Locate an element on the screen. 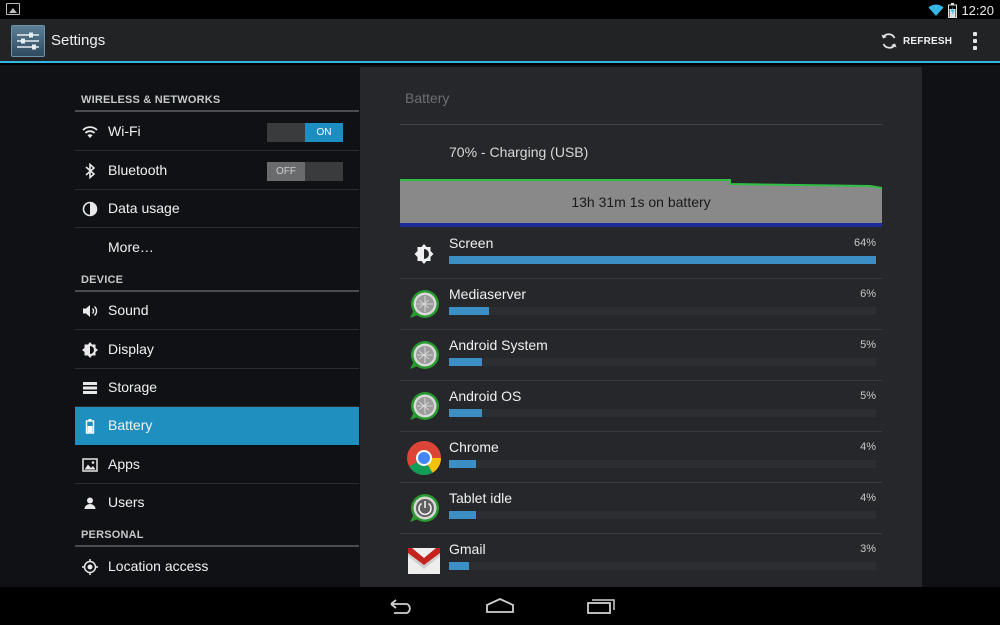 This screenshot has height=625, width=1000. refresh-button: REFRESH is located at coordinates (916, 41).